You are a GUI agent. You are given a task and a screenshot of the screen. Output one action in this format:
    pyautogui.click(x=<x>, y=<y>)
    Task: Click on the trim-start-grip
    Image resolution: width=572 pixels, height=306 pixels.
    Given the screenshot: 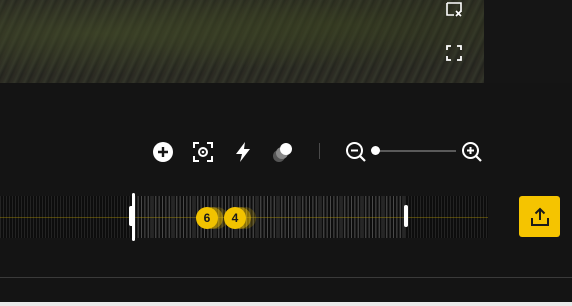 What is the action you would take?
    pyautogui.click(x=131, y=216)
    